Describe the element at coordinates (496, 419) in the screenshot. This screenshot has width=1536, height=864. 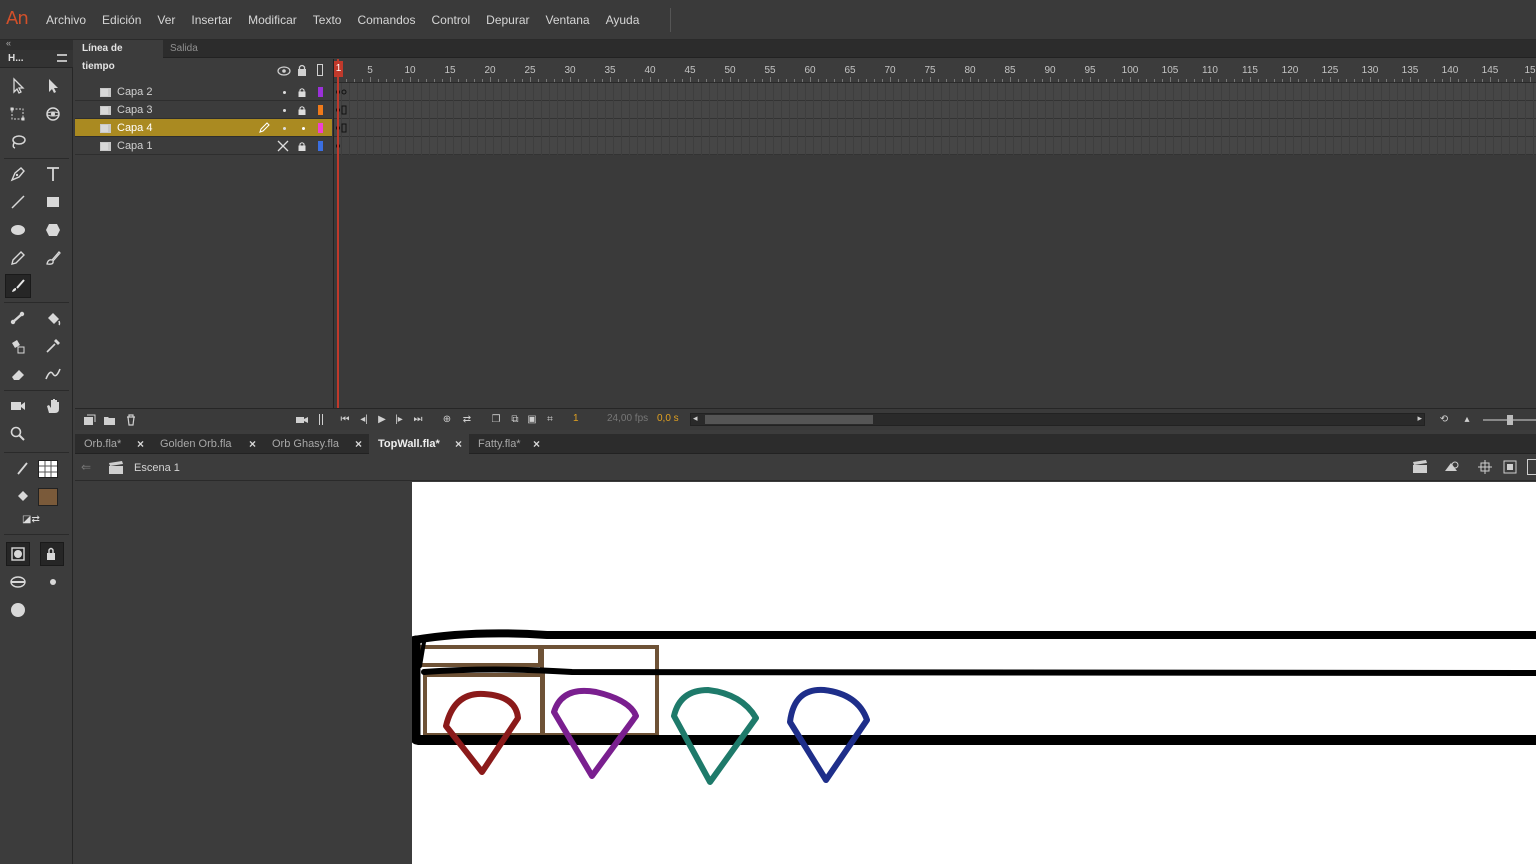
I see `onion-skin-icon: ❐` at that location.